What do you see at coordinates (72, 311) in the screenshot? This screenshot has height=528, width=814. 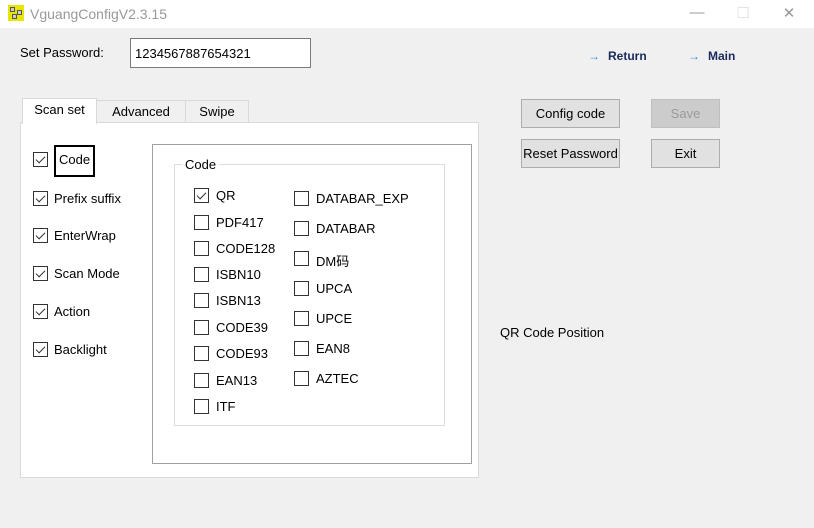 I see `scan-option-label: Action` at bounding box center [72, 311].